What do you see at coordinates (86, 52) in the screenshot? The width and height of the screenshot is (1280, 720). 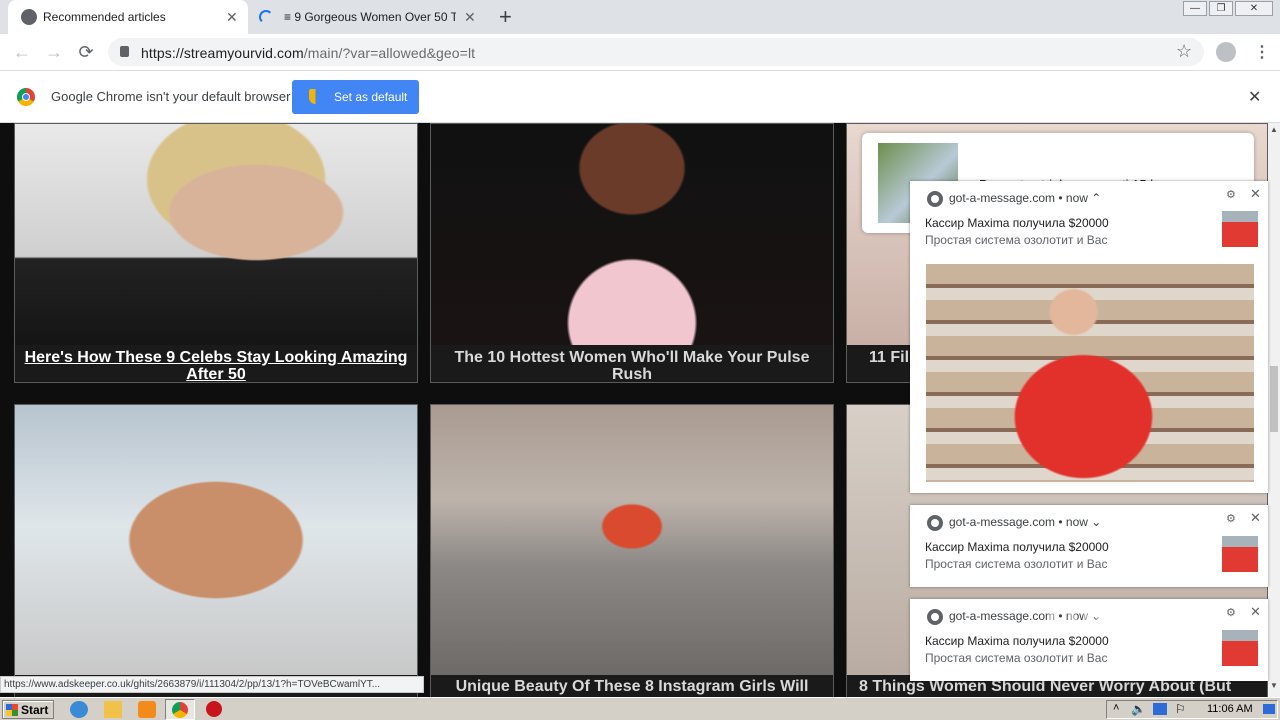 I see `reload-icon: ⟳` at bounding box center [86, 52].